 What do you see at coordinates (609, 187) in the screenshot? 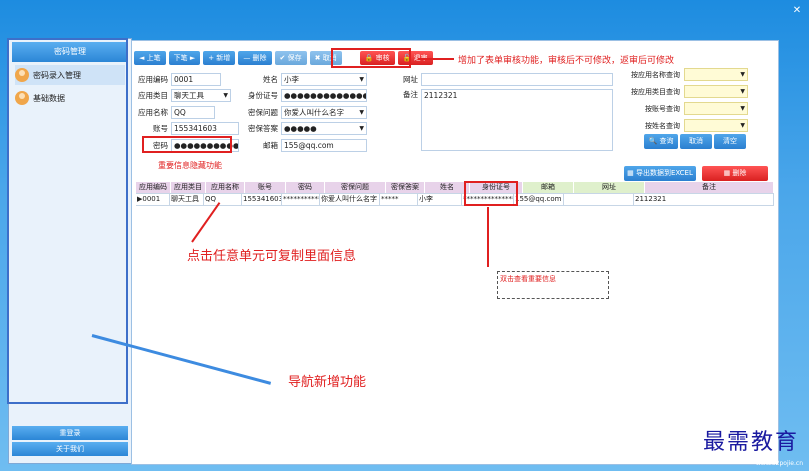
I see `column-header: 网址` at bounding box center [609, 187].